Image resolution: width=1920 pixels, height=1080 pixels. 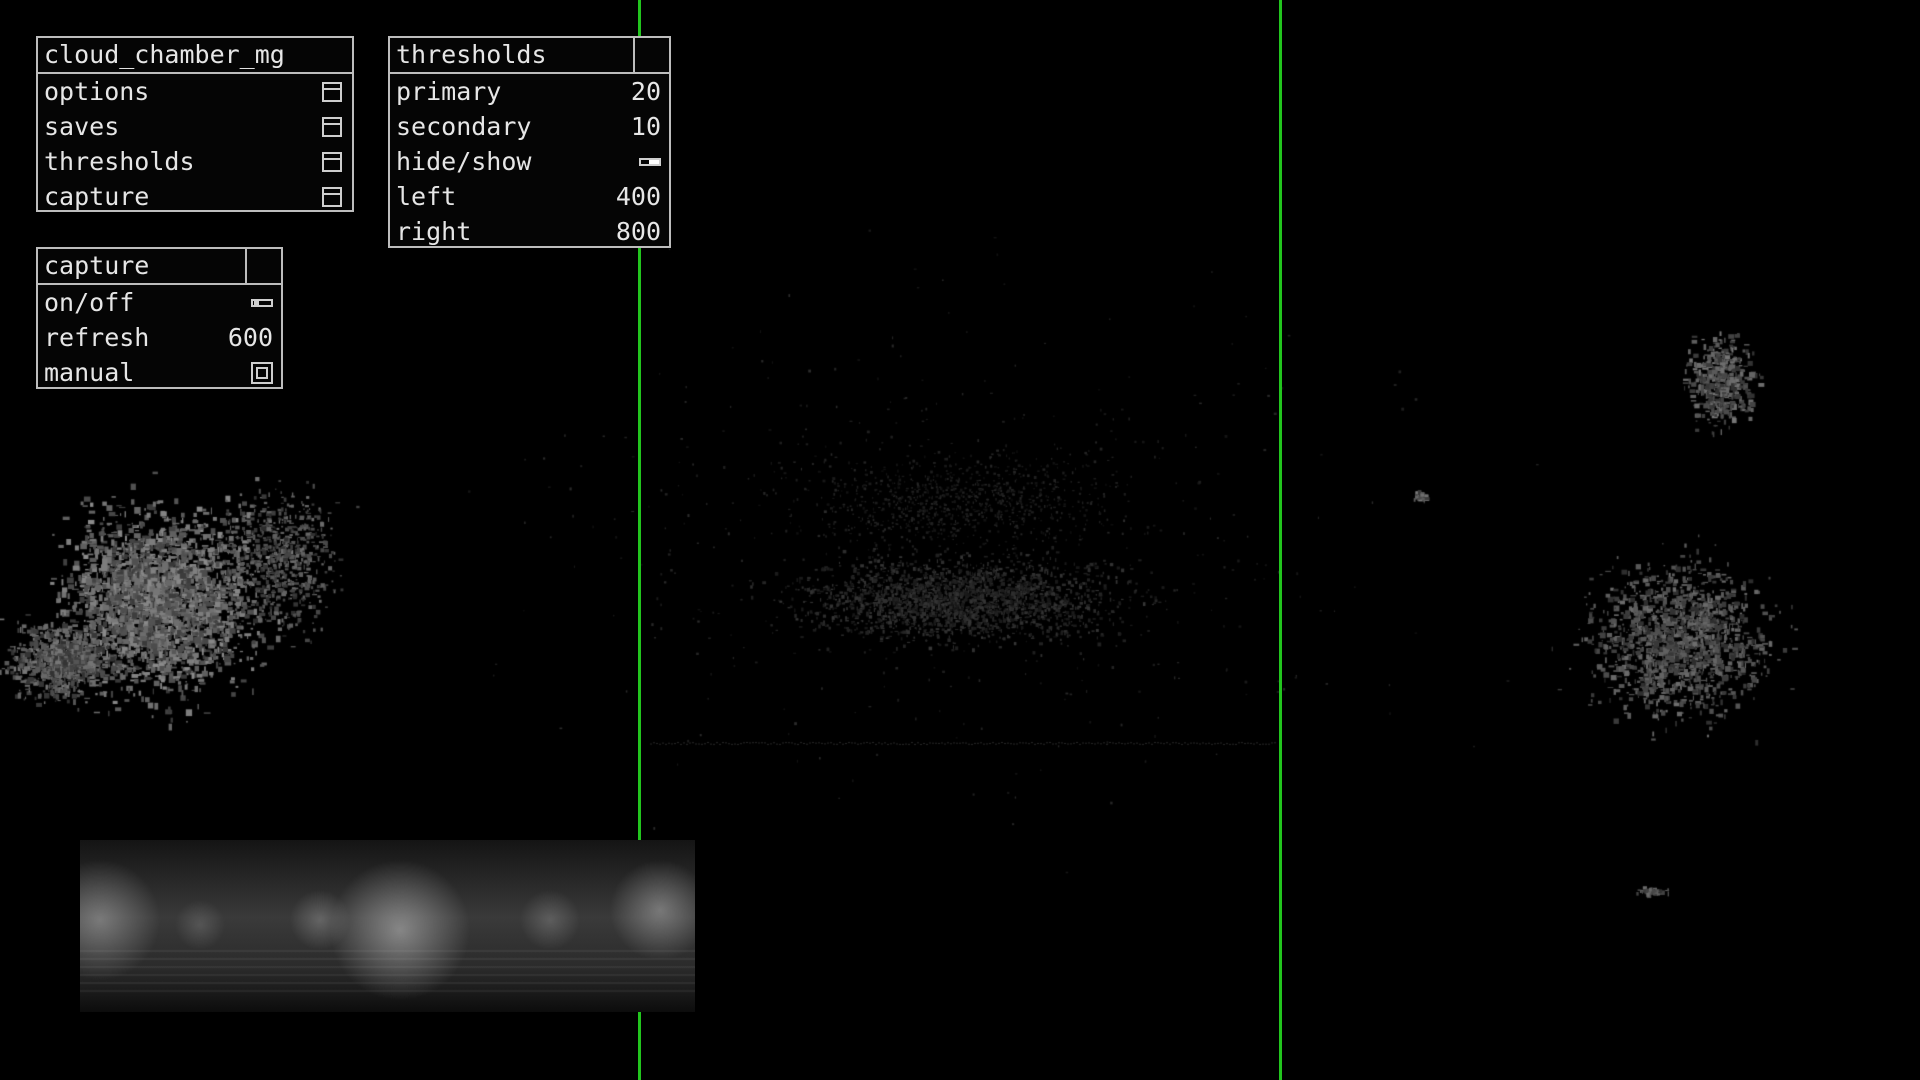 I want to click on square-button-icon, so click(x=262, y=372).